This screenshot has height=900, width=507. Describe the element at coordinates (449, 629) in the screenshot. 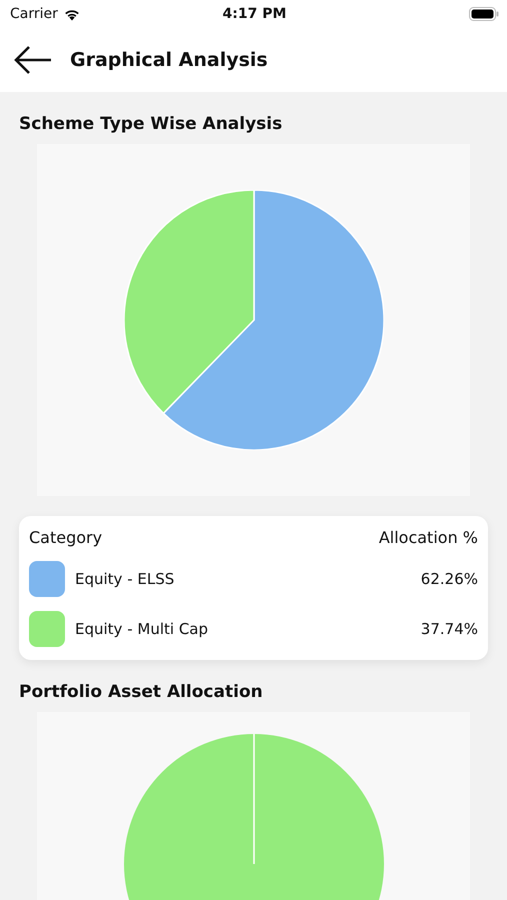

I see `allocation-value: 37.74%` at that location.